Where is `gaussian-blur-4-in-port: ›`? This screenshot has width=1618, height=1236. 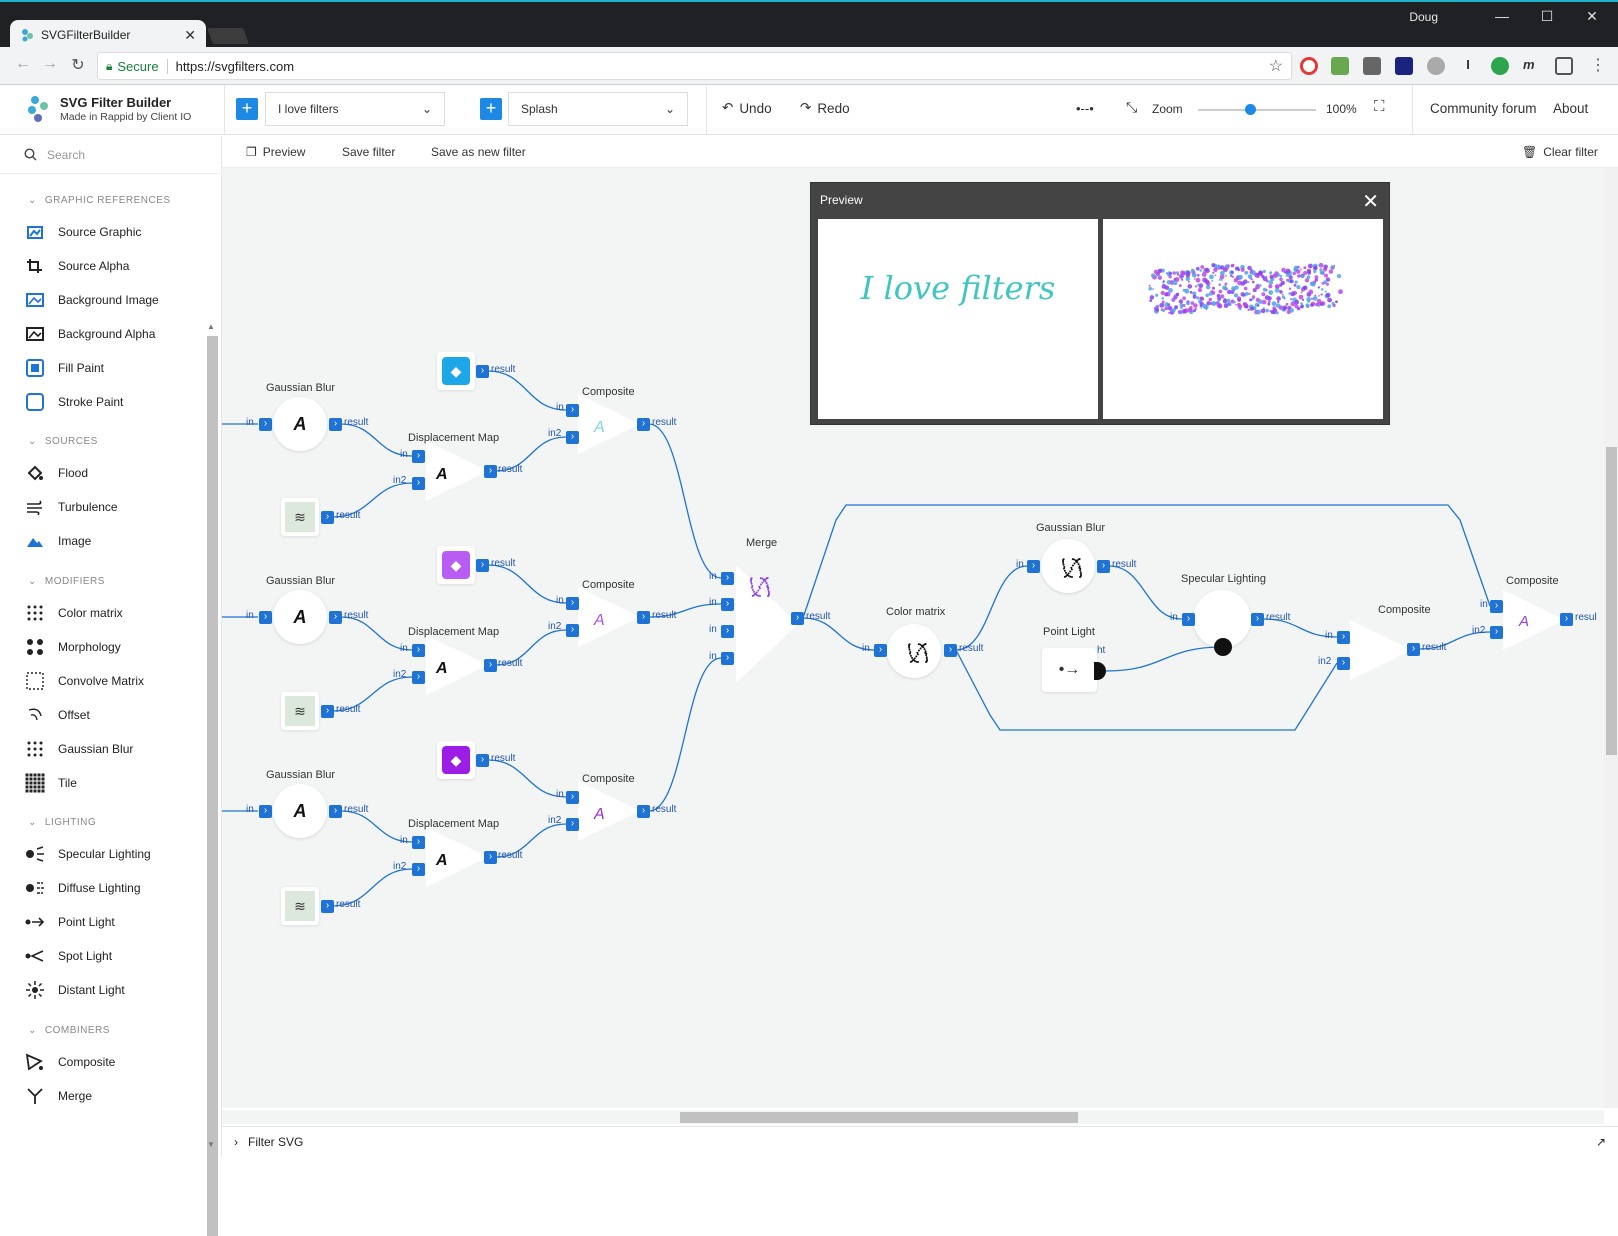 gaussian-blur-4-in-port: › is located at coordinates (1033, 566).